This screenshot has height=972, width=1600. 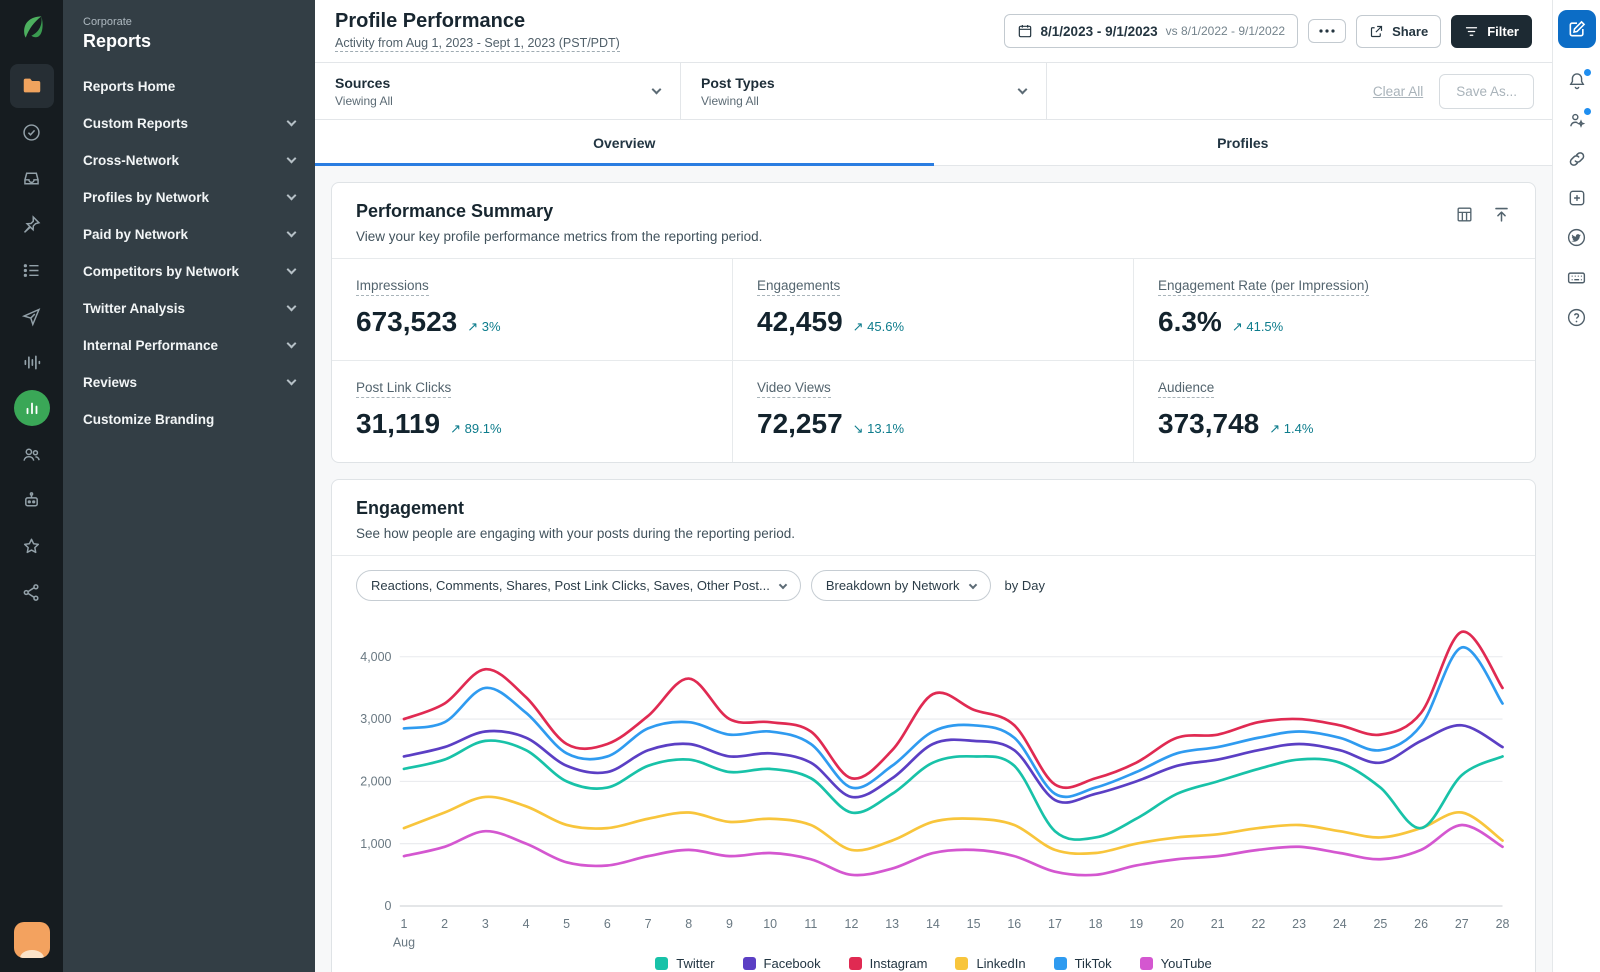 I want to click on sidebar-item-customize-branding: Customize Branding, so click(x=189, y=419).